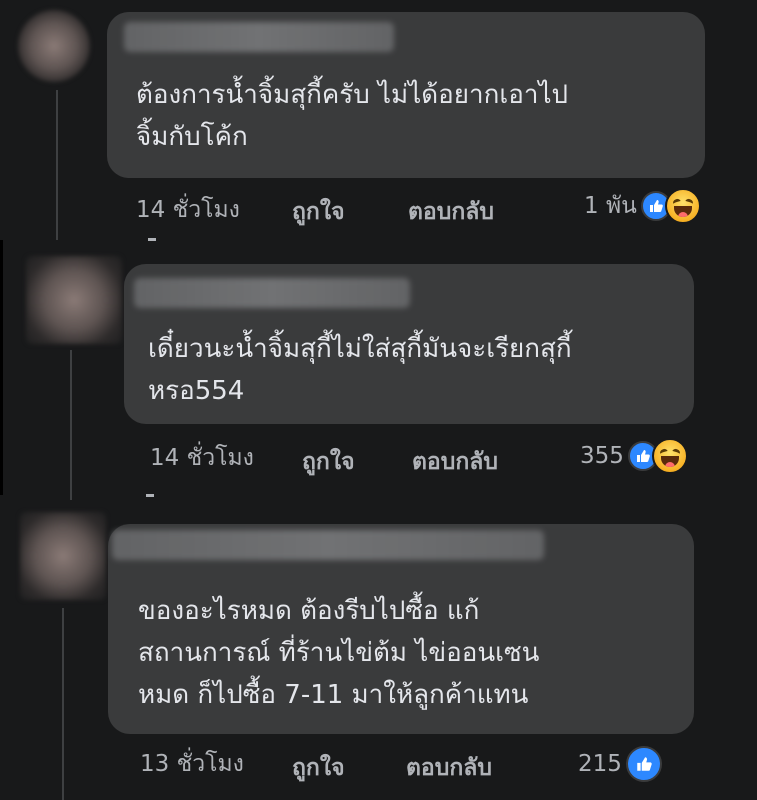 This screenshot has width=757, height=800. I want to click on timestamp: 13 ชั่วโมง, so click(192, 764).